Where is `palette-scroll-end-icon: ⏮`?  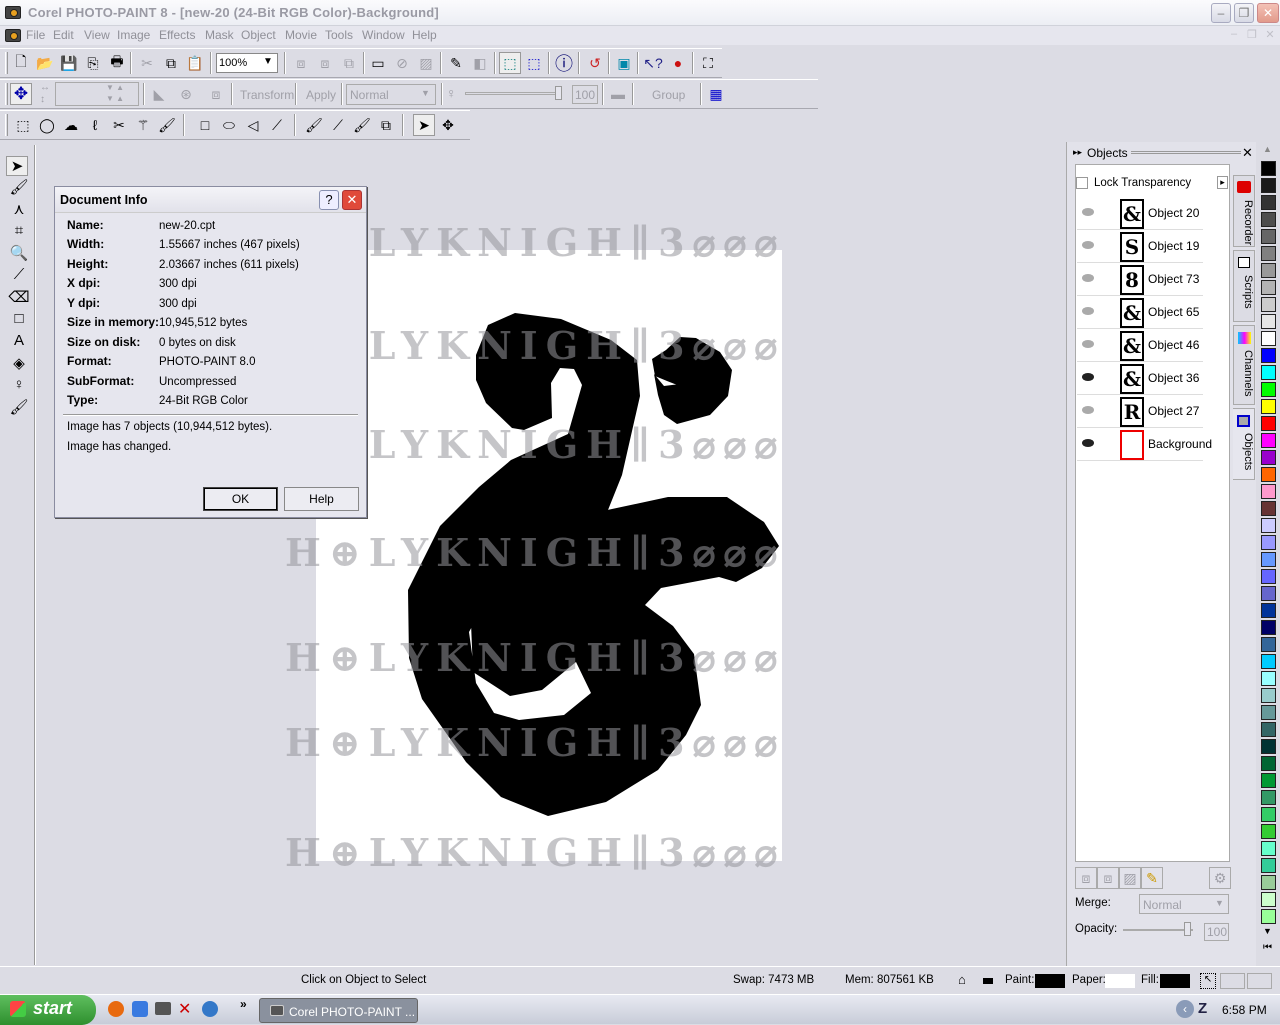 palette-scroll-end-icon: ⏮ is located at coordinates (1267, 947).